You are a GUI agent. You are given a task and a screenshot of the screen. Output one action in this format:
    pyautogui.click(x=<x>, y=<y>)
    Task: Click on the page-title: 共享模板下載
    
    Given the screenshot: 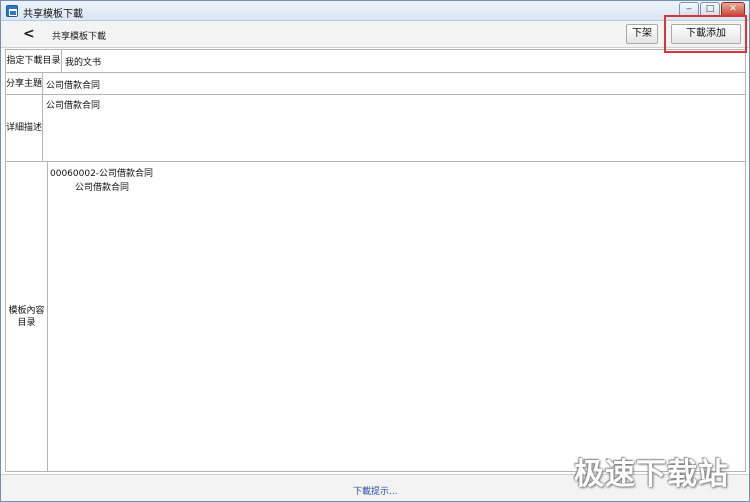 What is the action you would take?
    pyautogui.click(x=79, y=37)
    